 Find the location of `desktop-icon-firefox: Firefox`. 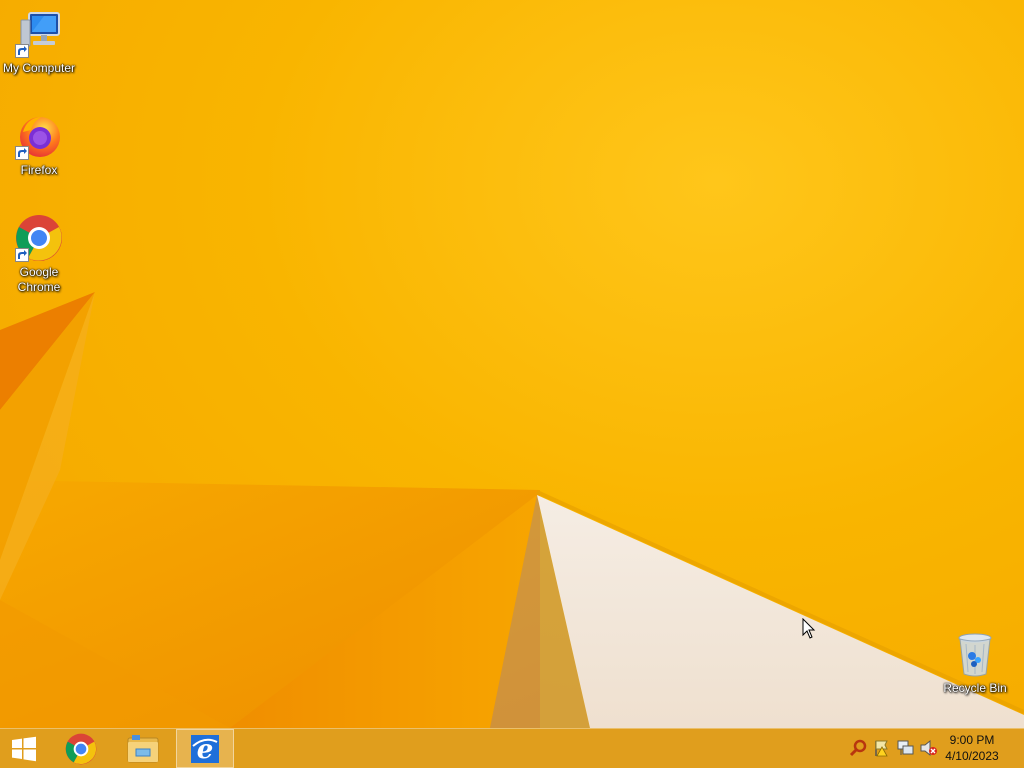

desktop-icon-firefox: Firefox is located at coordinates (39, 145).